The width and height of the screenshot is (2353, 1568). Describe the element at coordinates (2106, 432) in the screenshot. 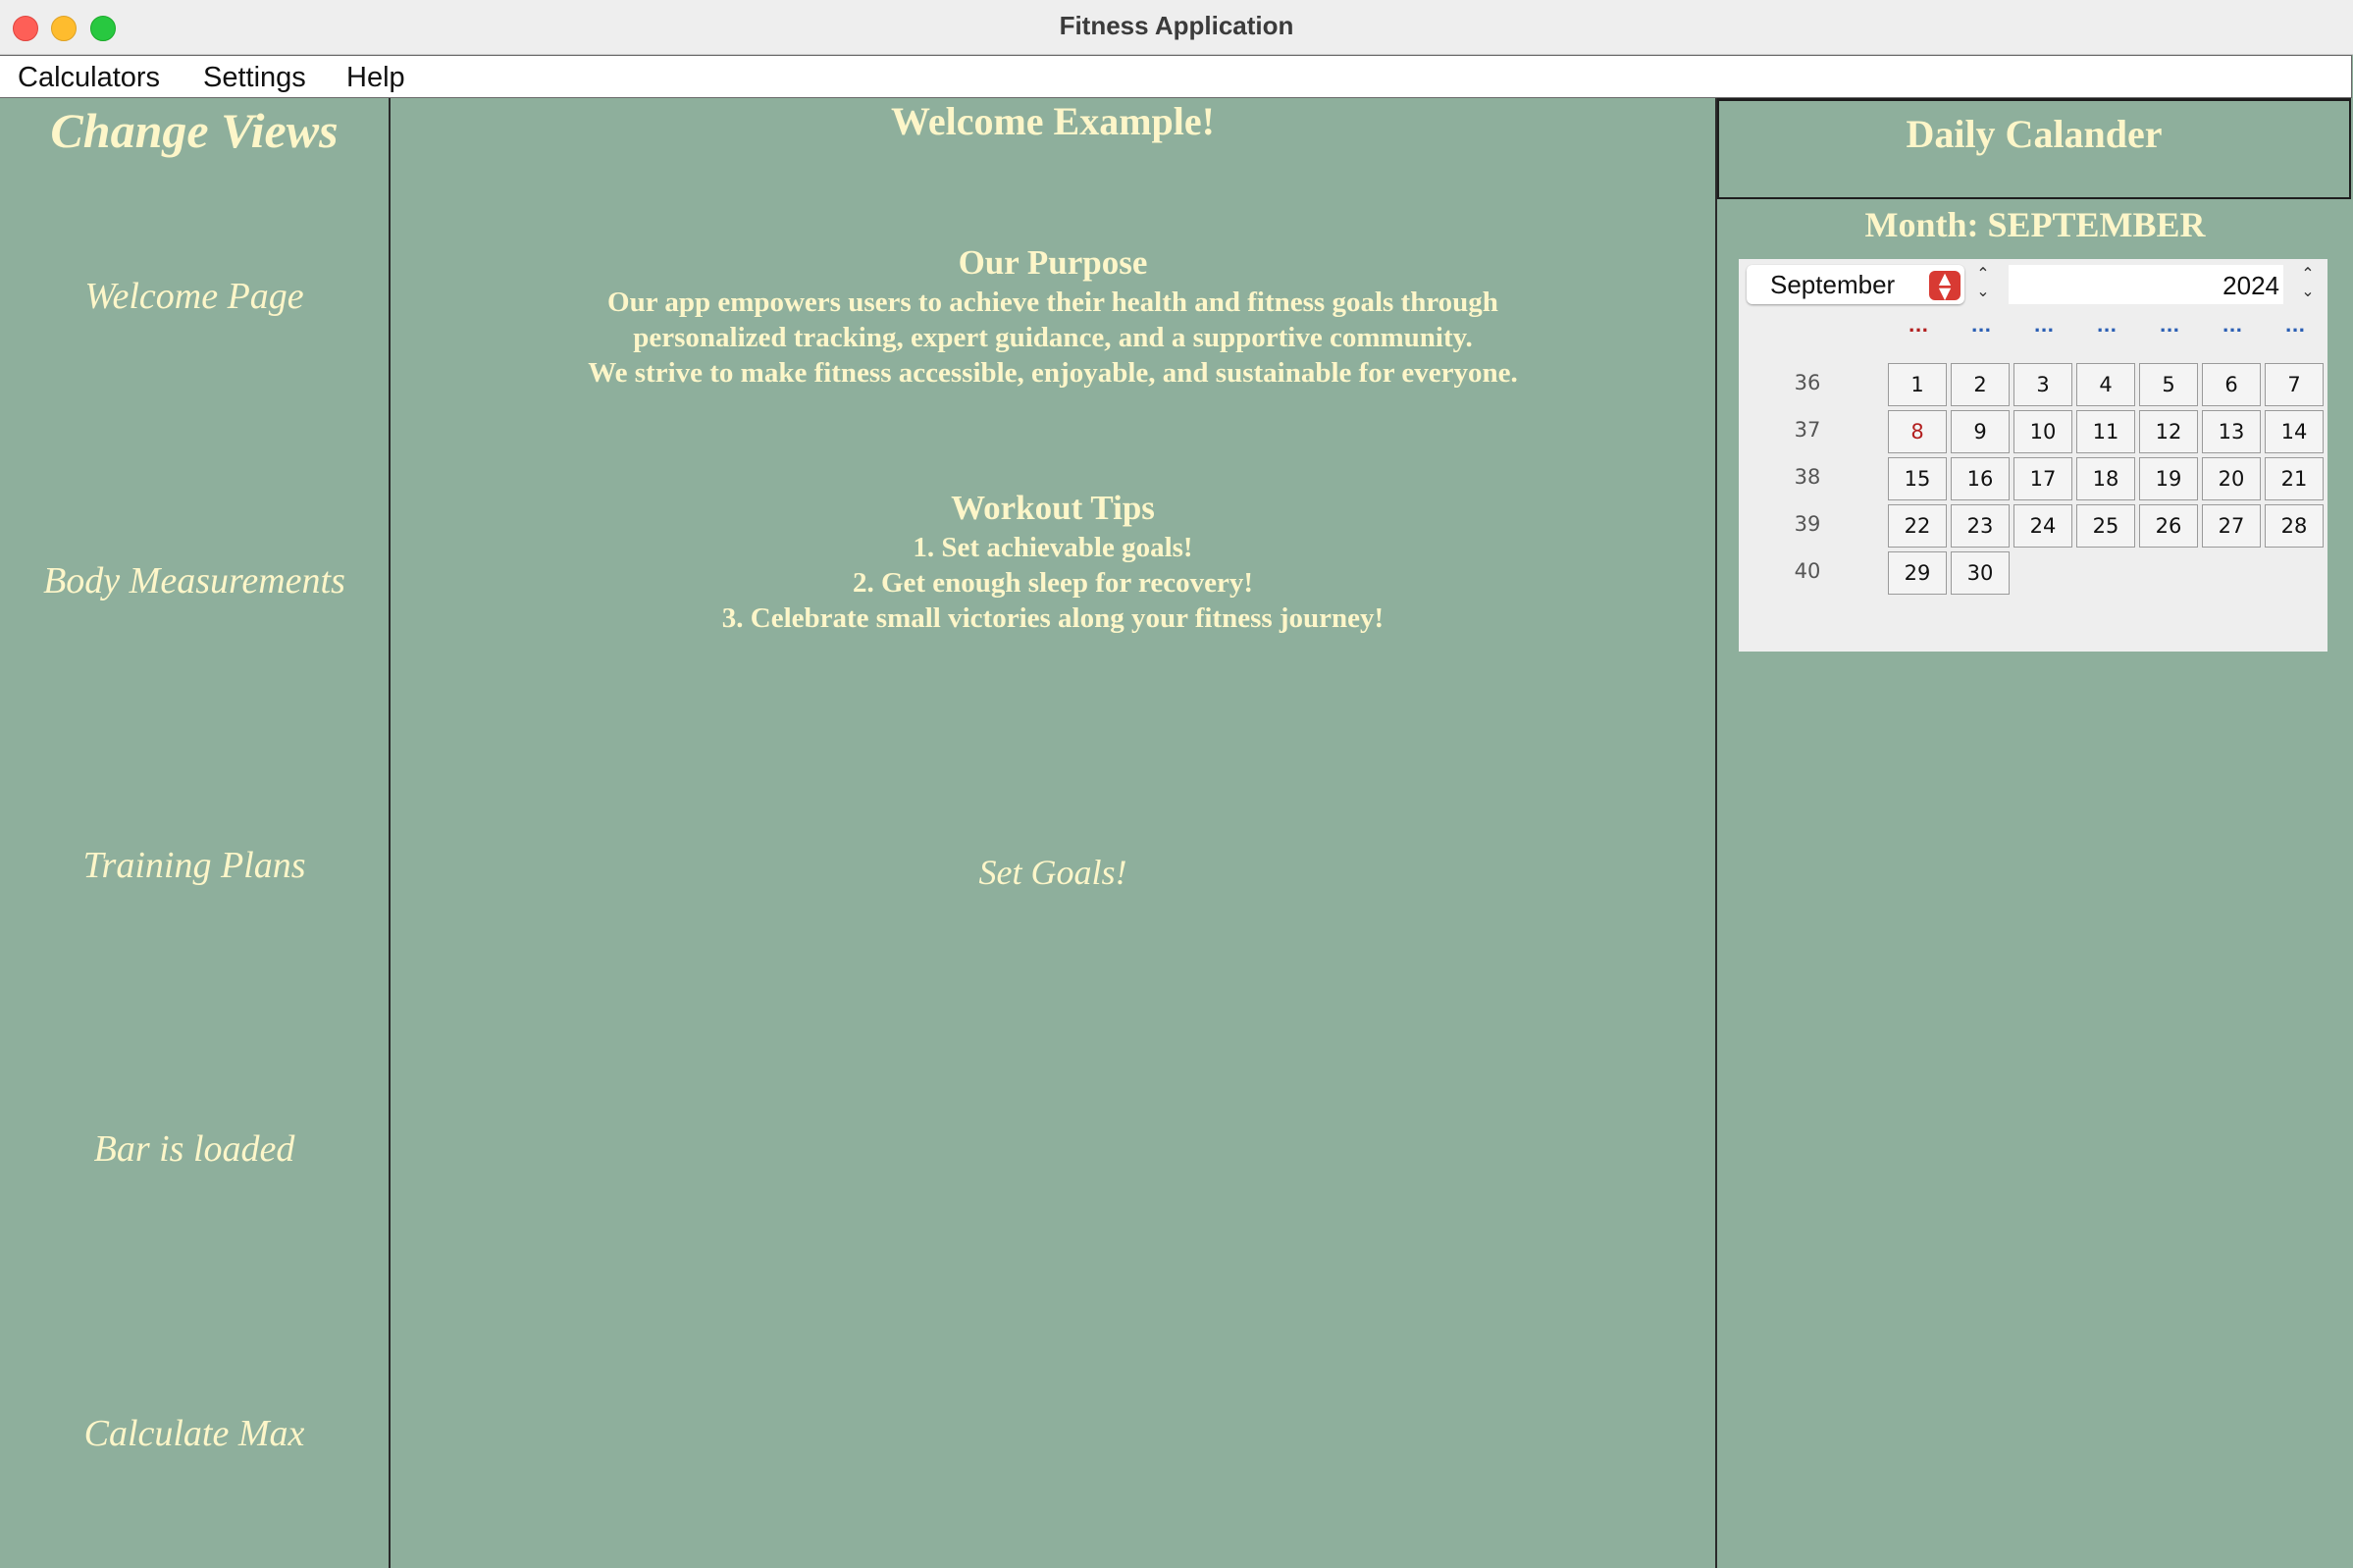

I see `day-button: 11` at that location.